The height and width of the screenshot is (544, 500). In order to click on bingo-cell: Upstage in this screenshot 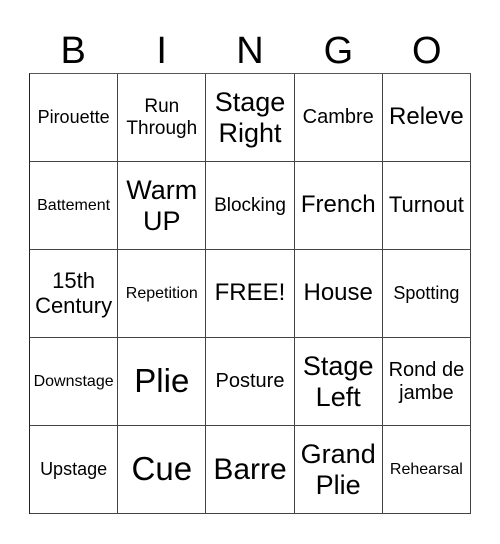, I will do `click(74, 470)`.